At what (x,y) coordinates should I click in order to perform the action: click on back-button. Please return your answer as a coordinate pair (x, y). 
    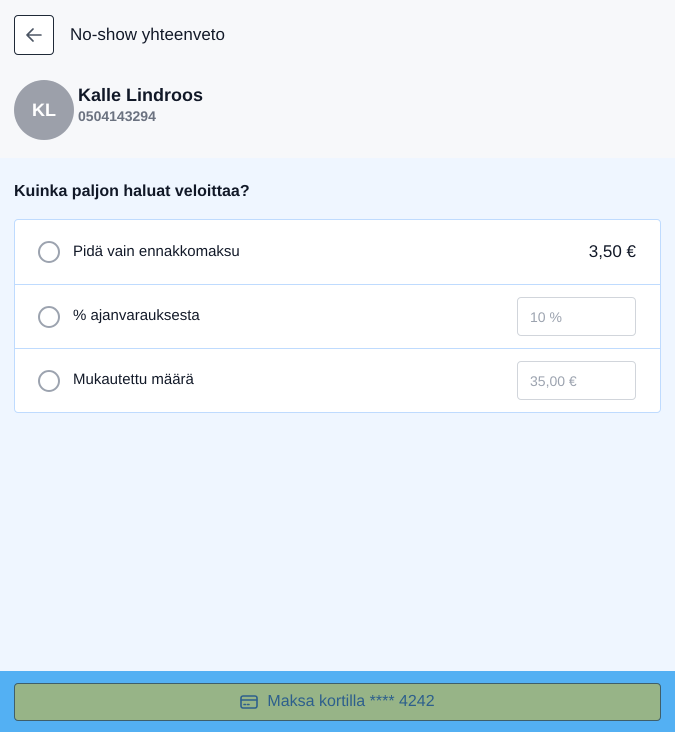
    Looking at the image, I should click on (34, 35).